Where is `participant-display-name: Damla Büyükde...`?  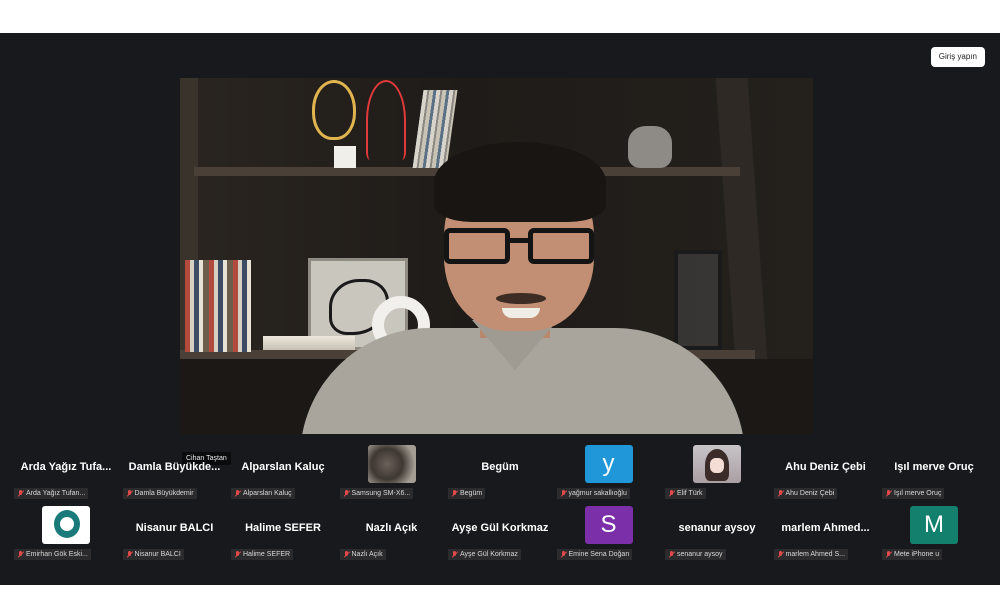 participant-display-name: Damla Büyükde... is located at coordinates (174, 467).